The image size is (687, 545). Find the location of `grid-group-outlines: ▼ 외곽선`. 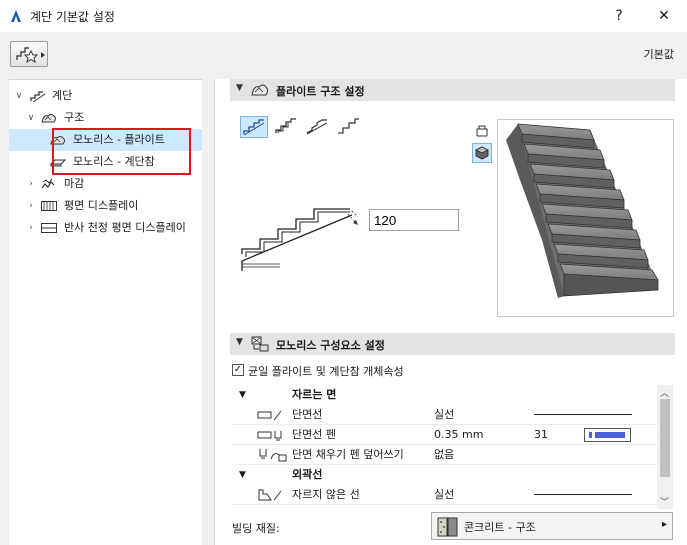

grid-group-outlines: ▼ 외곽선 is located at coordinates (445, 475).